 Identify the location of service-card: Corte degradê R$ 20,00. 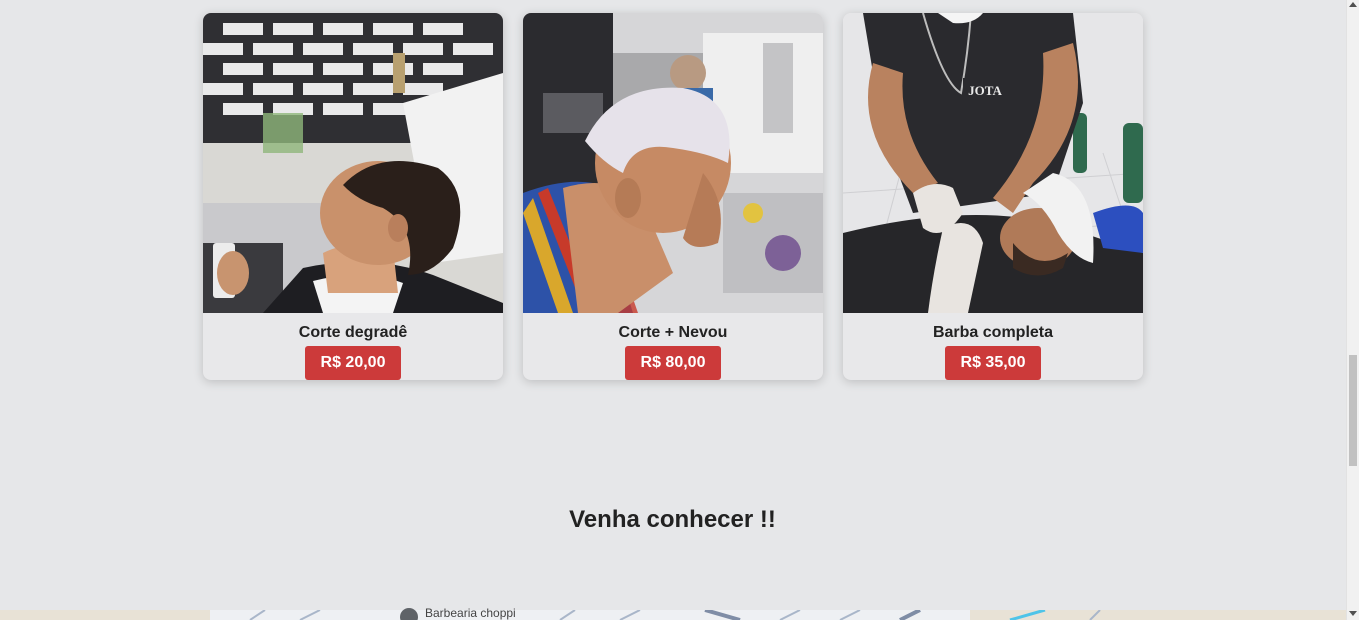
(353, 196).